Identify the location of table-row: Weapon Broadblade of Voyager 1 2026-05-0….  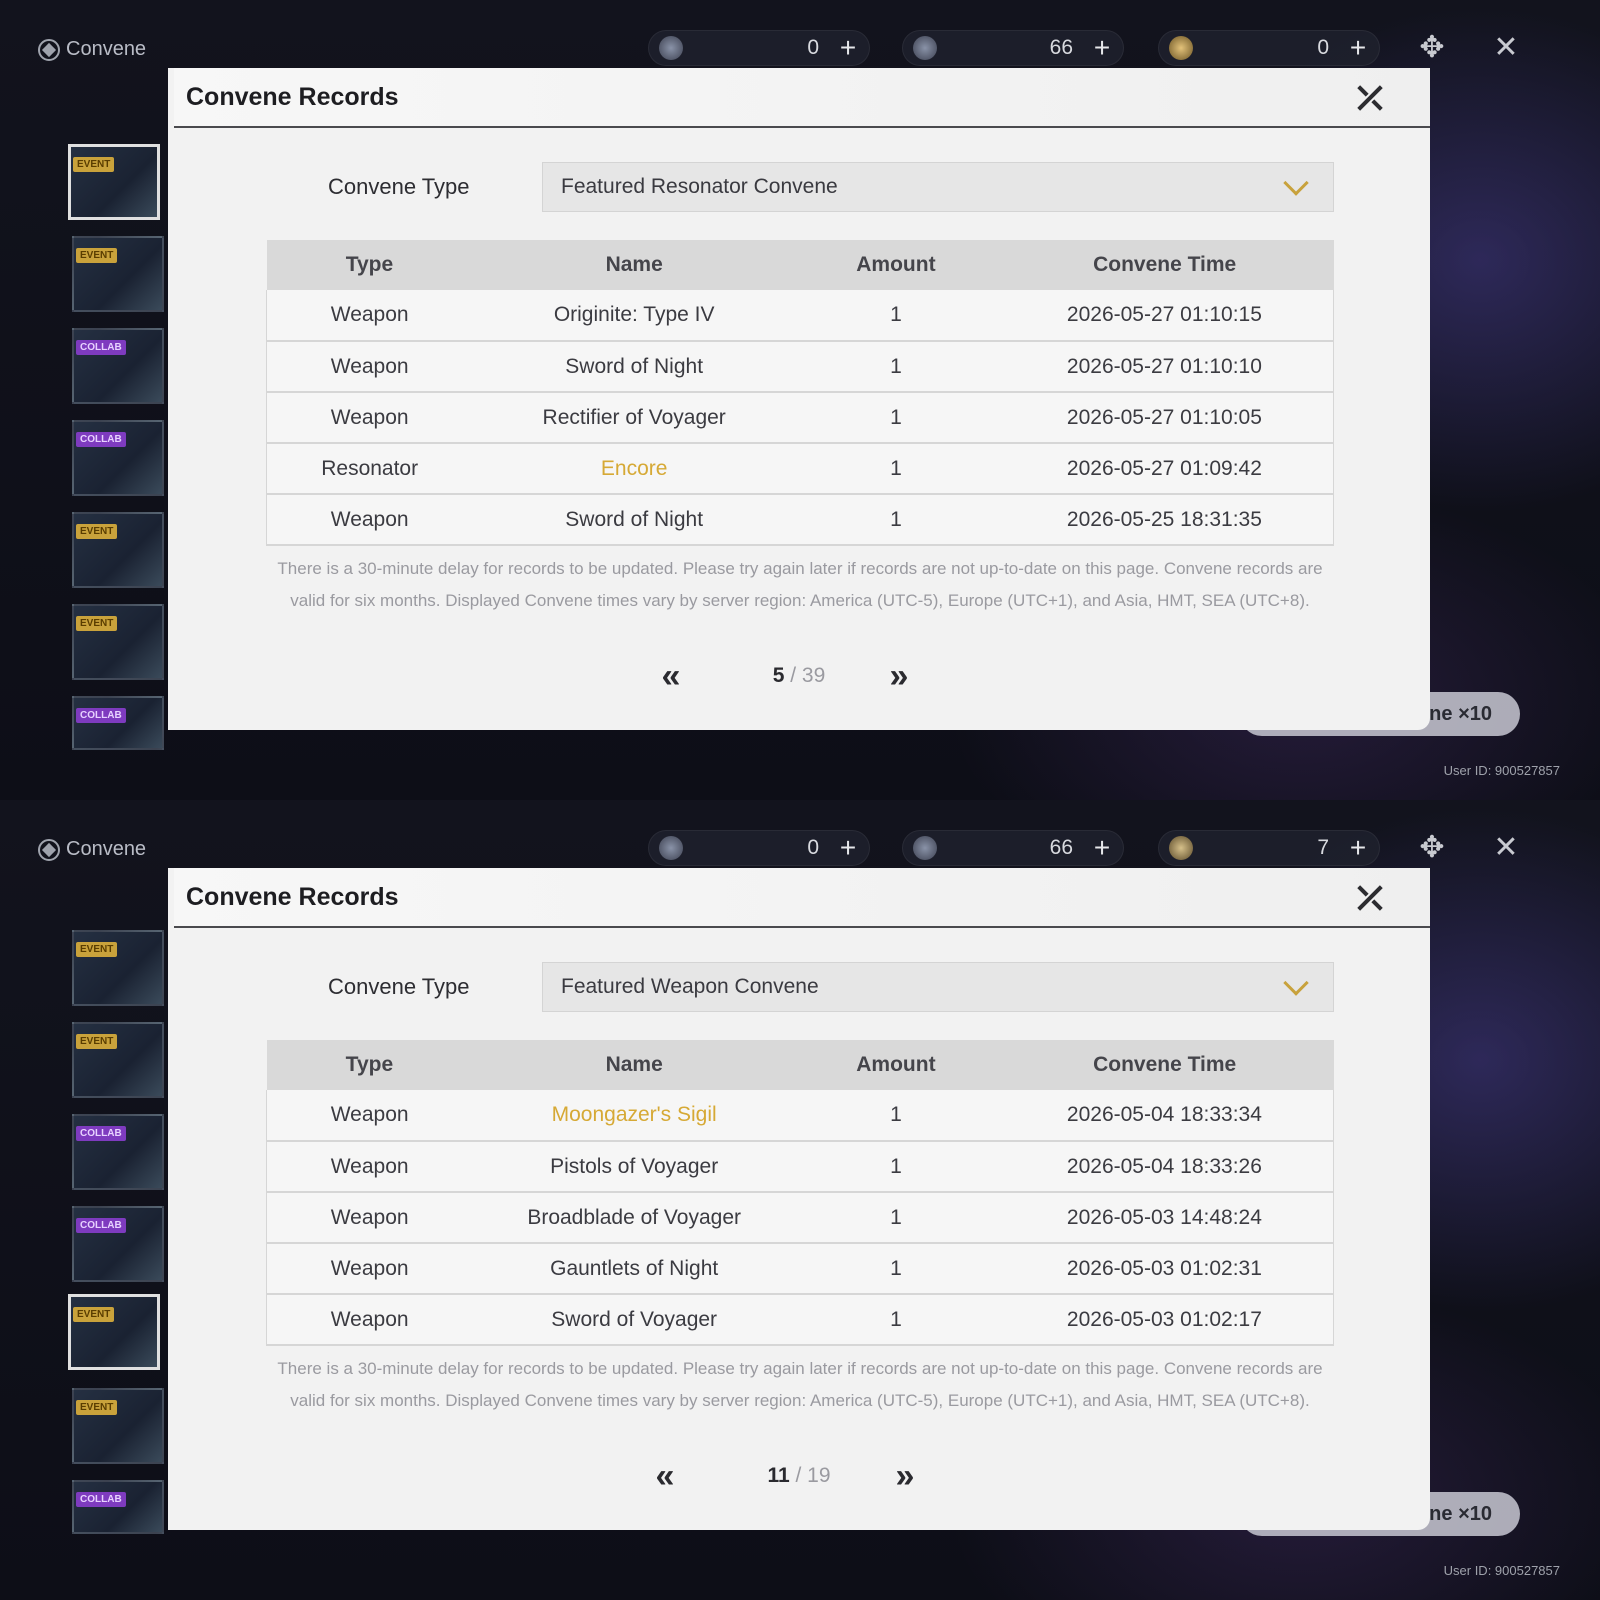
(800, 1218).